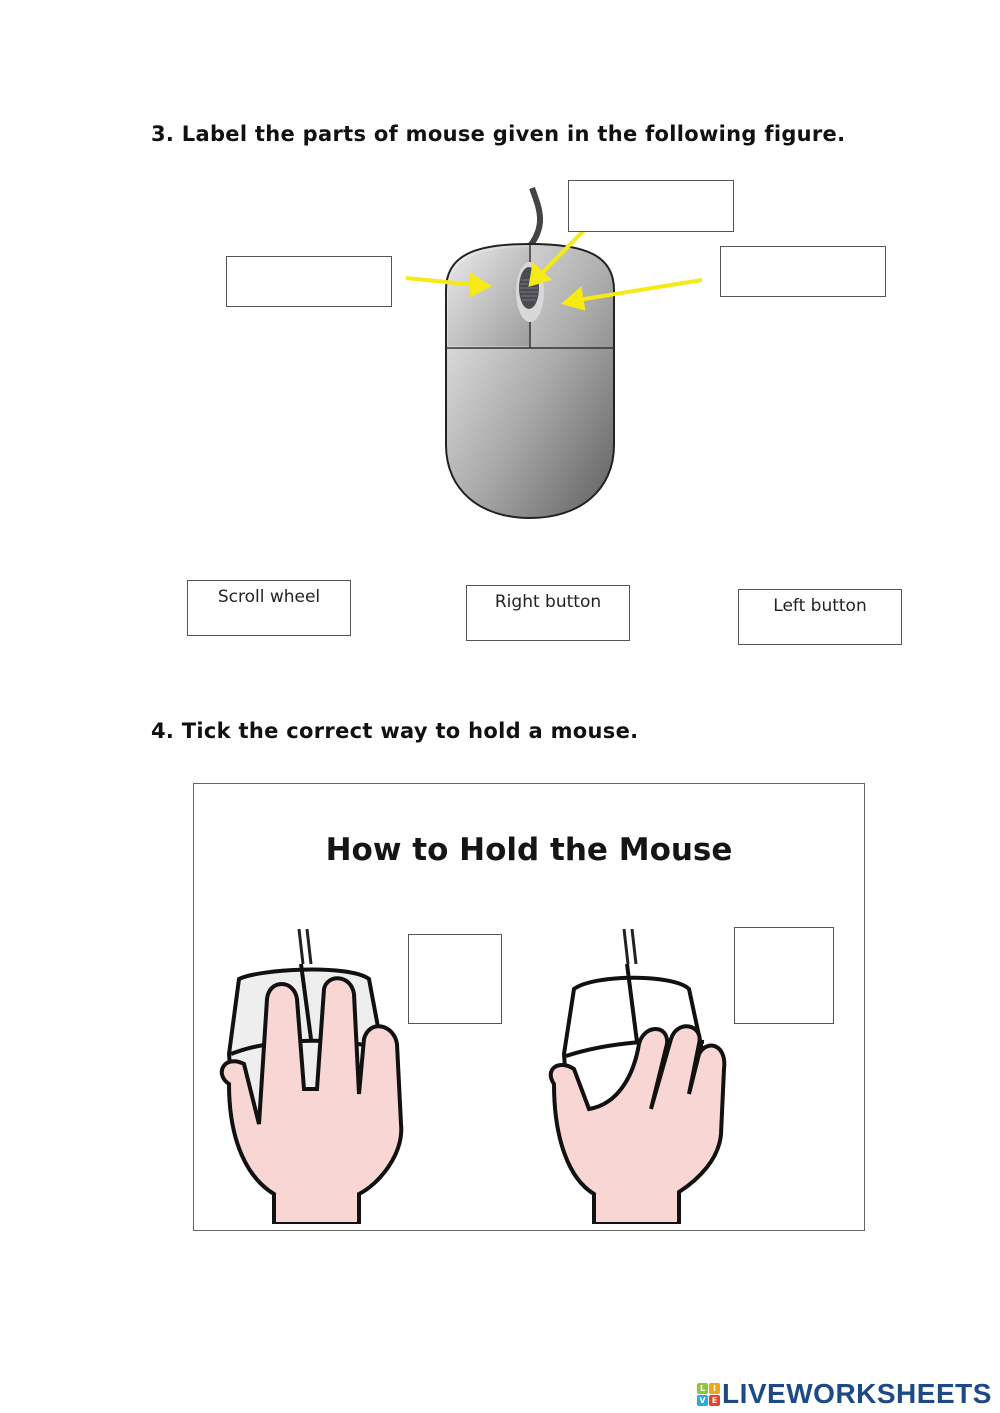 Image resolution: width=1000 pixels, height=1413 pixels. I want to click on hand-grip-palm-over-mouse-illustration, so click(637, 1076).